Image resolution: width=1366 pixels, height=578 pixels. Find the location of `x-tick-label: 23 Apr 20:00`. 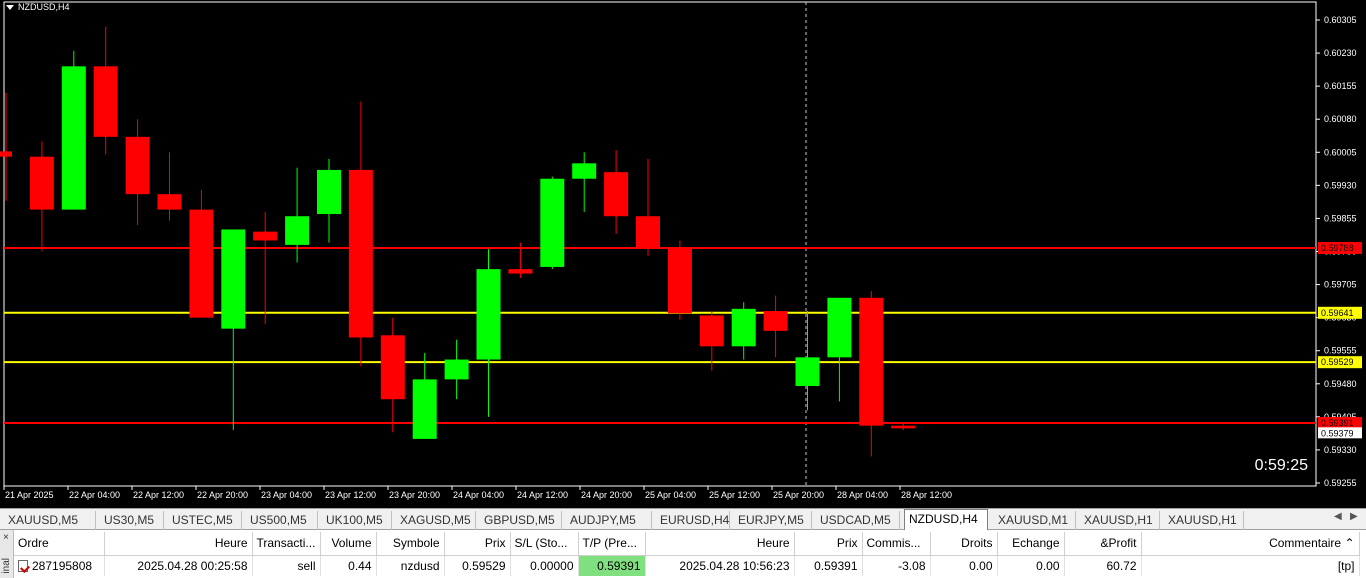

x-tick-label: 23 Apr 20:00 is located at coordinates (414, 495).